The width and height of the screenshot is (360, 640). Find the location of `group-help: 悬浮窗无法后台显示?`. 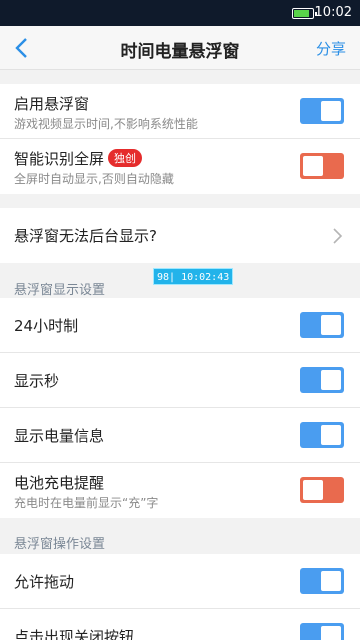

group-help: 悬浮窗无法后台显示? is located at coordinates (180, 235).